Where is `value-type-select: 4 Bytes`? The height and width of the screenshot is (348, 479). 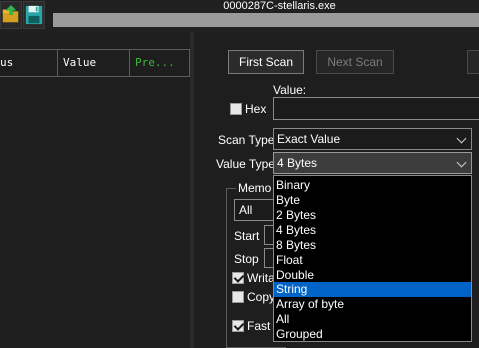
value-type-select: 4 Bytes is located at coordinates (372, 163).